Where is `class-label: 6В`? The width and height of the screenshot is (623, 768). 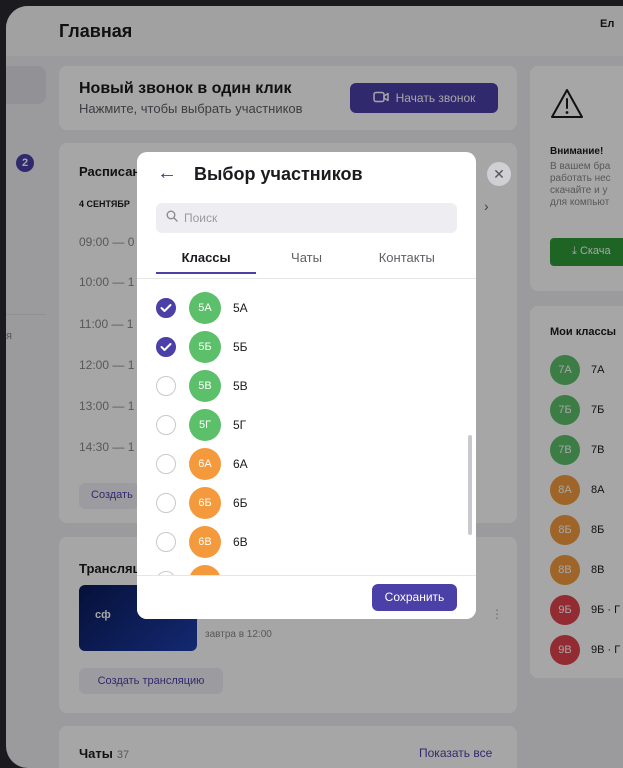
class-label: 6В is located at coordinates (240, 542).